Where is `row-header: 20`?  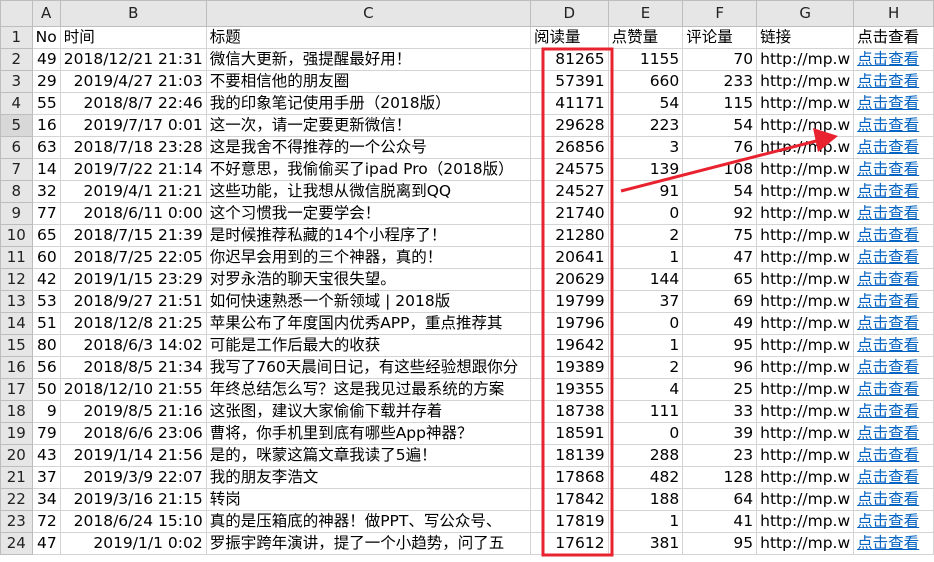 row-header: 20 is located at coordinates (16, 455).